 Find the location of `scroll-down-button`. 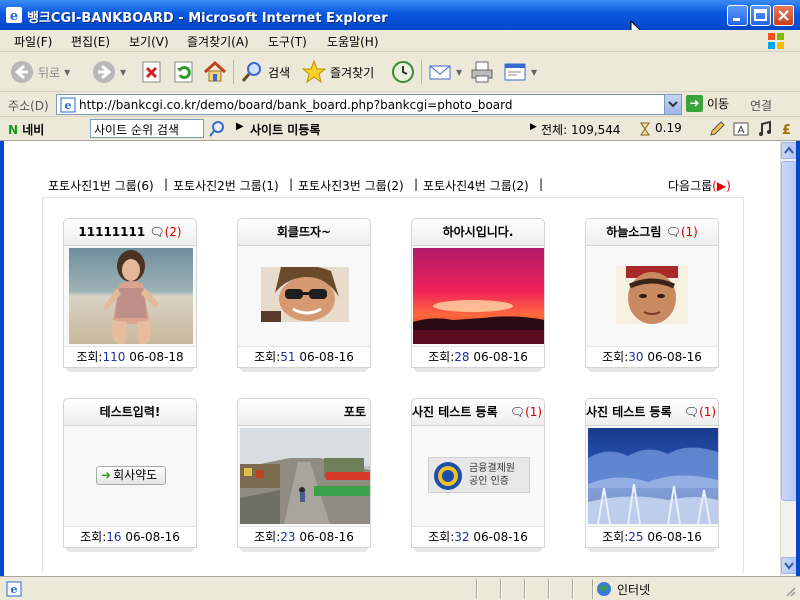

scroll-down-button is located at coordinates (789, 565).